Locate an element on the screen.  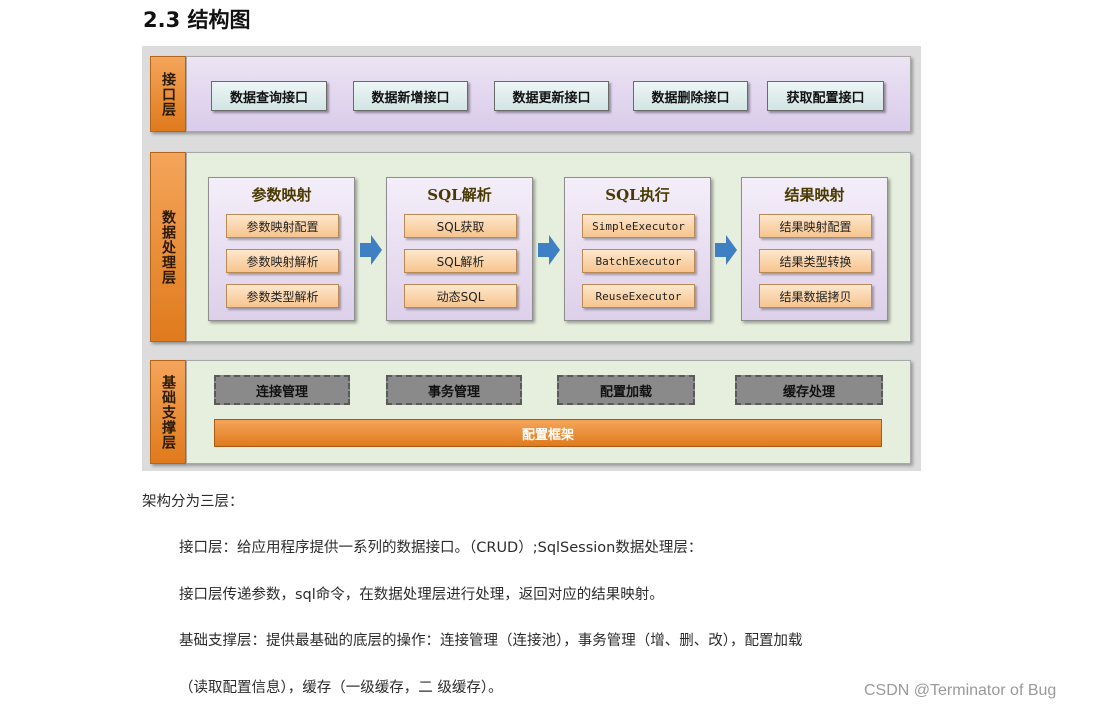
module-result-mapping: 结果映射 结果映射配置 结果类型转换 结果数据拷贝 is located at coordinates (814, 249).